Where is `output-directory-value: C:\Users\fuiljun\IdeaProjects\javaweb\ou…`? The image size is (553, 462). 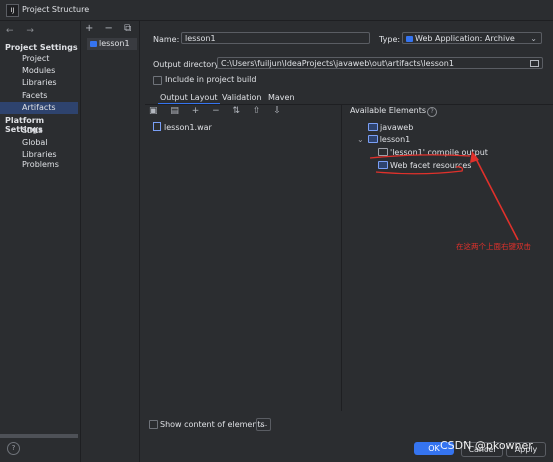
output-directory-value: C:\Users\fuiljun\IdeaProjects\javaweb\ou… is located at coordinates (337, 63).